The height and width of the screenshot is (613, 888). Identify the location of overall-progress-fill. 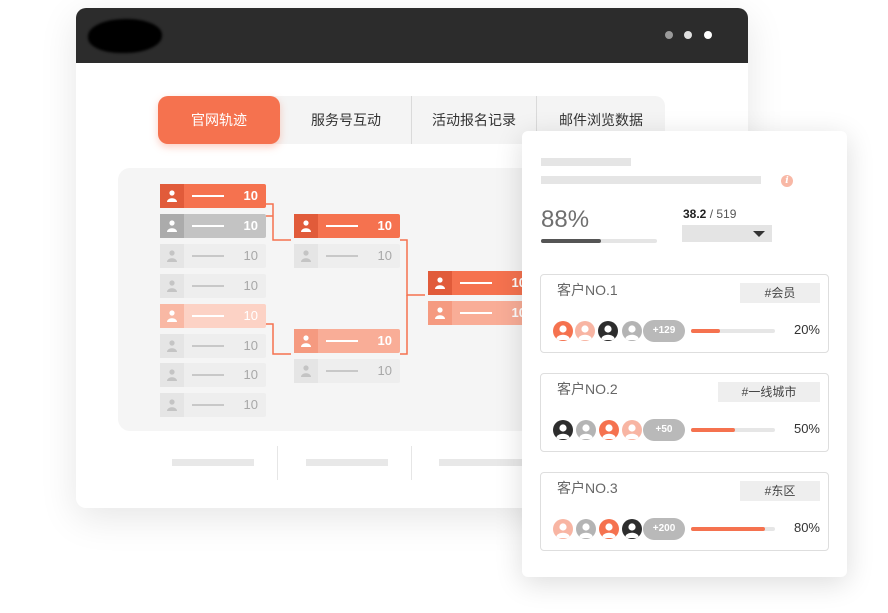
(571, 241).